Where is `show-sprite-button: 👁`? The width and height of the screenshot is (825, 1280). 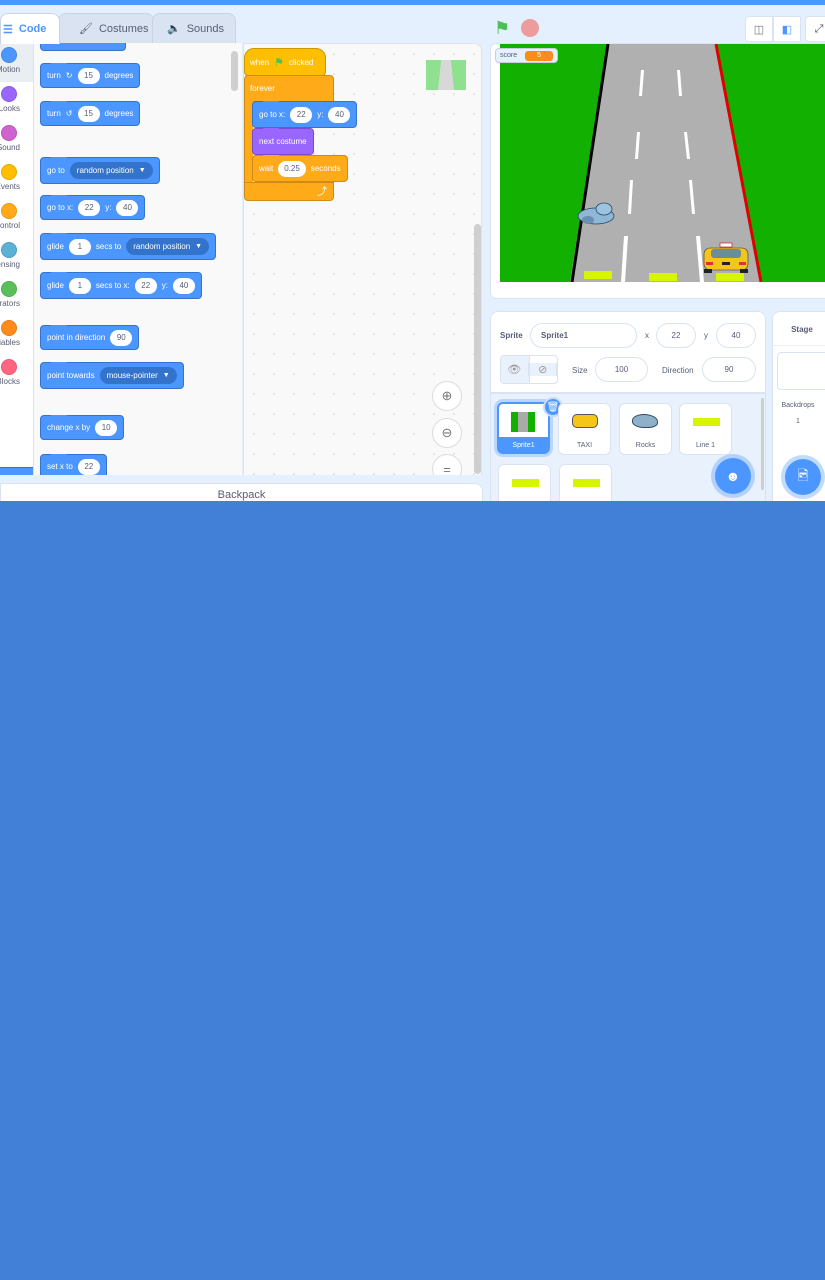
show-sprite-button: 👁 is located at coordinates (515, 369).